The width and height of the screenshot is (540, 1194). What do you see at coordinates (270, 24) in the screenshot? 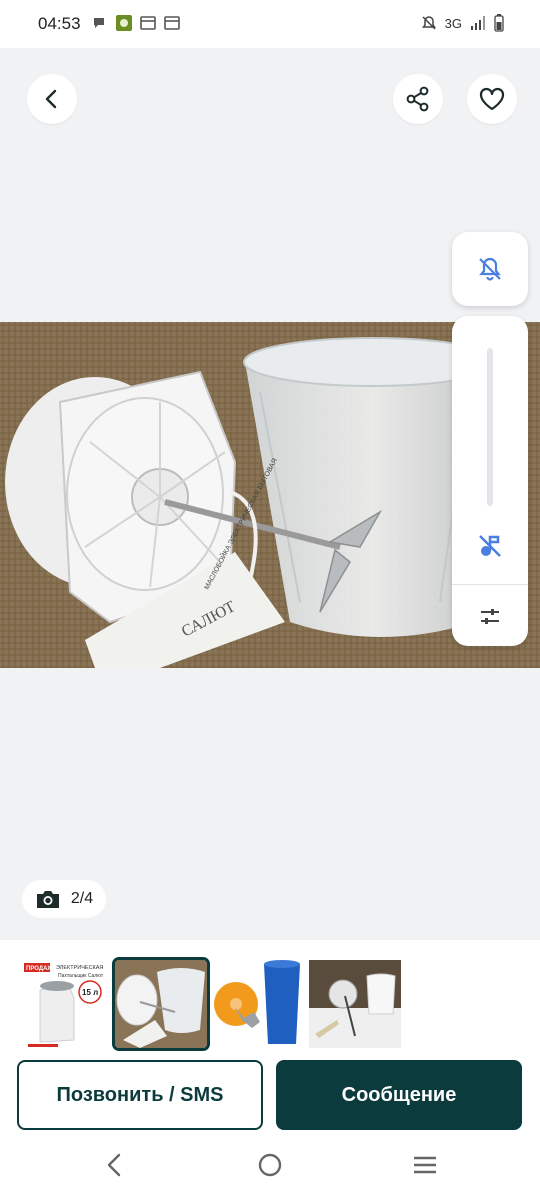
I see `status-bar: 04:53 3G` at bounding box center [270, 24].